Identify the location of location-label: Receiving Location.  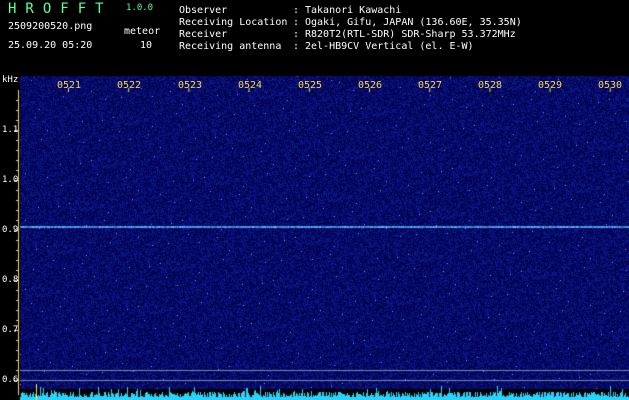
(233, 22).